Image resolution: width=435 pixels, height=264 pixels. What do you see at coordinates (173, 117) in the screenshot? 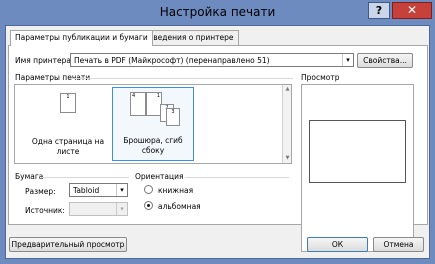
I see `booklet-page-back-3: 3` at bounding box center [173, 117].